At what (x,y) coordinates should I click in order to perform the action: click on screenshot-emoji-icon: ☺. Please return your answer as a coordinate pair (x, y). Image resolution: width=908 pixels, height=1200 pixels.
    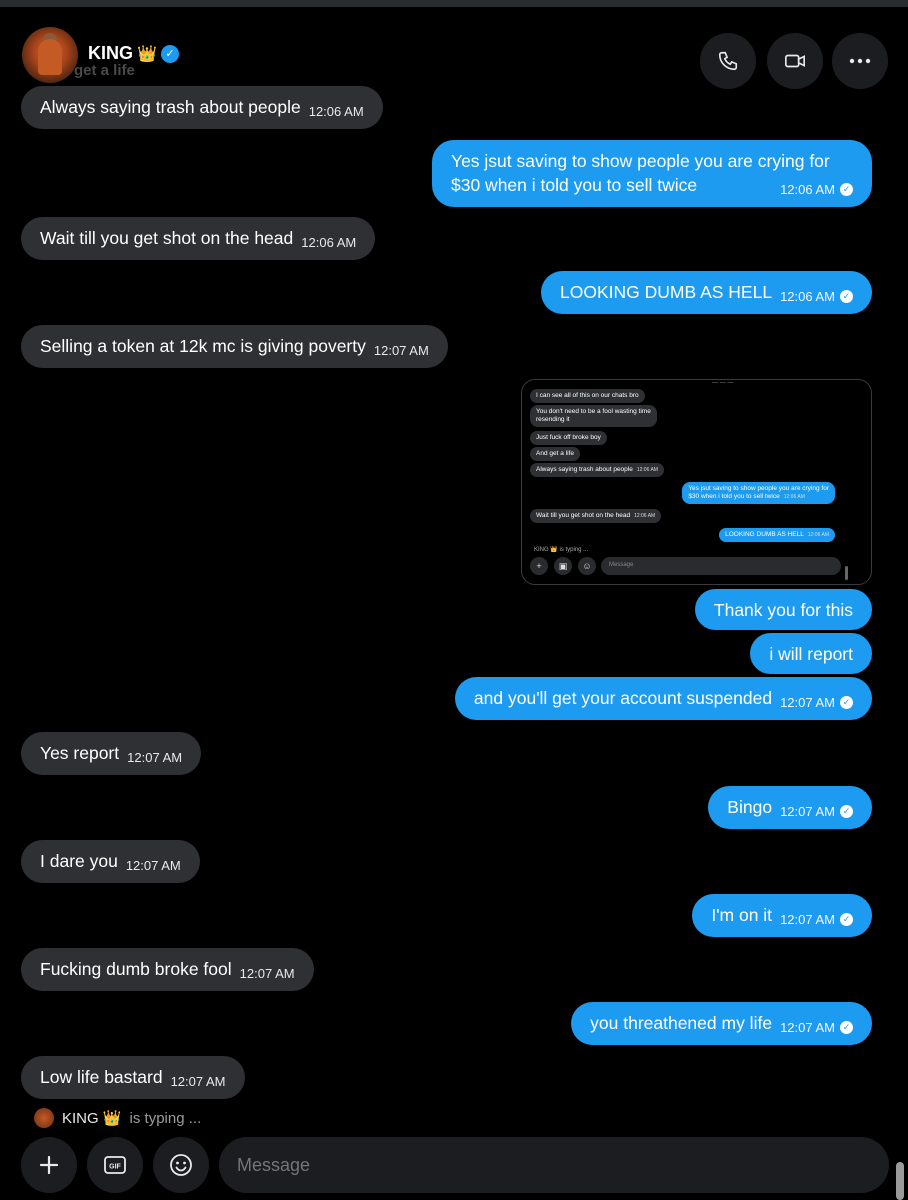
    Looking at the image, I should click on (587, 566).